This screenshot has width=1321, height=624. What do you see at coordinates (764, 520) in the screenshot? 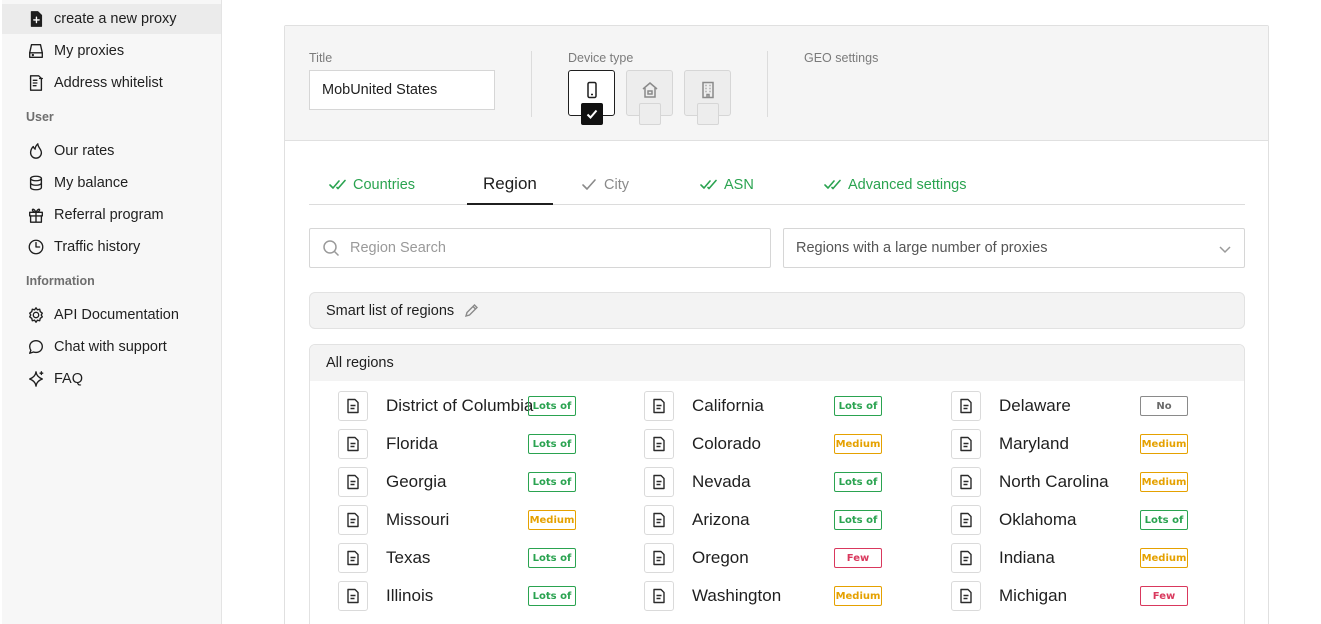
I see `region-item: Arizona Lots of` at bounding box center [764, 520].